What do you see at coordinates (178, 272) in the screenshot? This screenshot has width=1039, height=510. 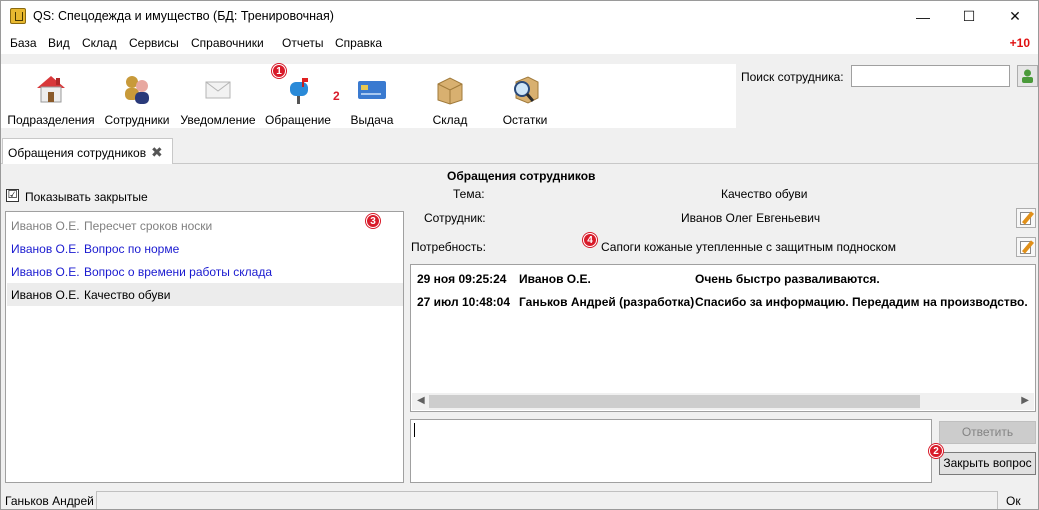 I see `request-subject: Вопрос о времени работы склада` at bounding box center [178, 272].